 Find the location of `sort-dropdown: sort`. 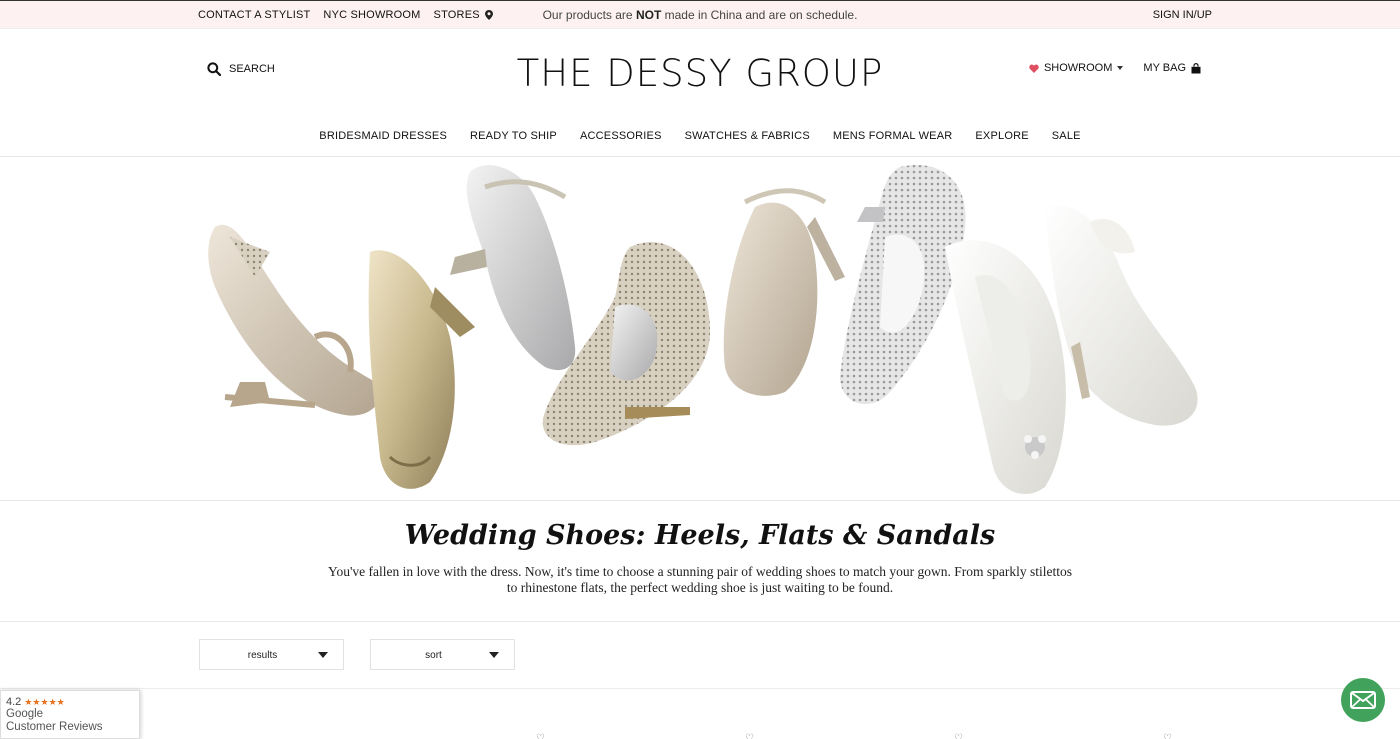

sort-dropdown: sort is located at coordinates (442, 654).